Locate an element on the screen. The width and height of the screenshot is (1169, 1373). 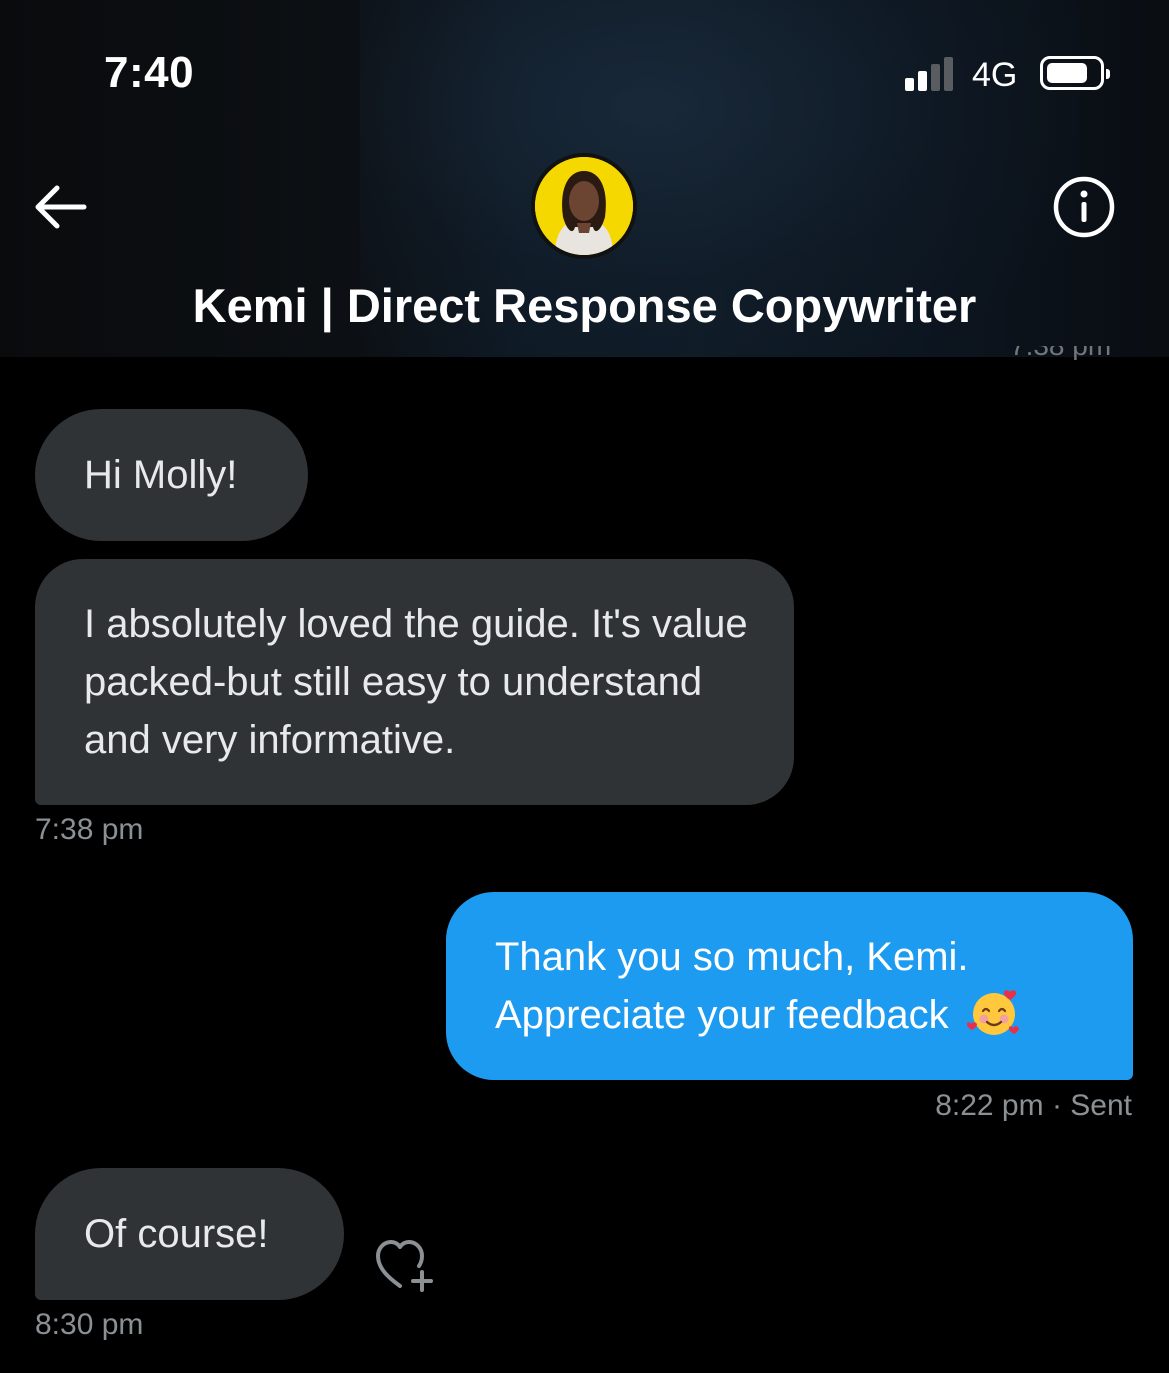
message-status: 8:22 pm · Sent is located at coordinates (1033, 1106).